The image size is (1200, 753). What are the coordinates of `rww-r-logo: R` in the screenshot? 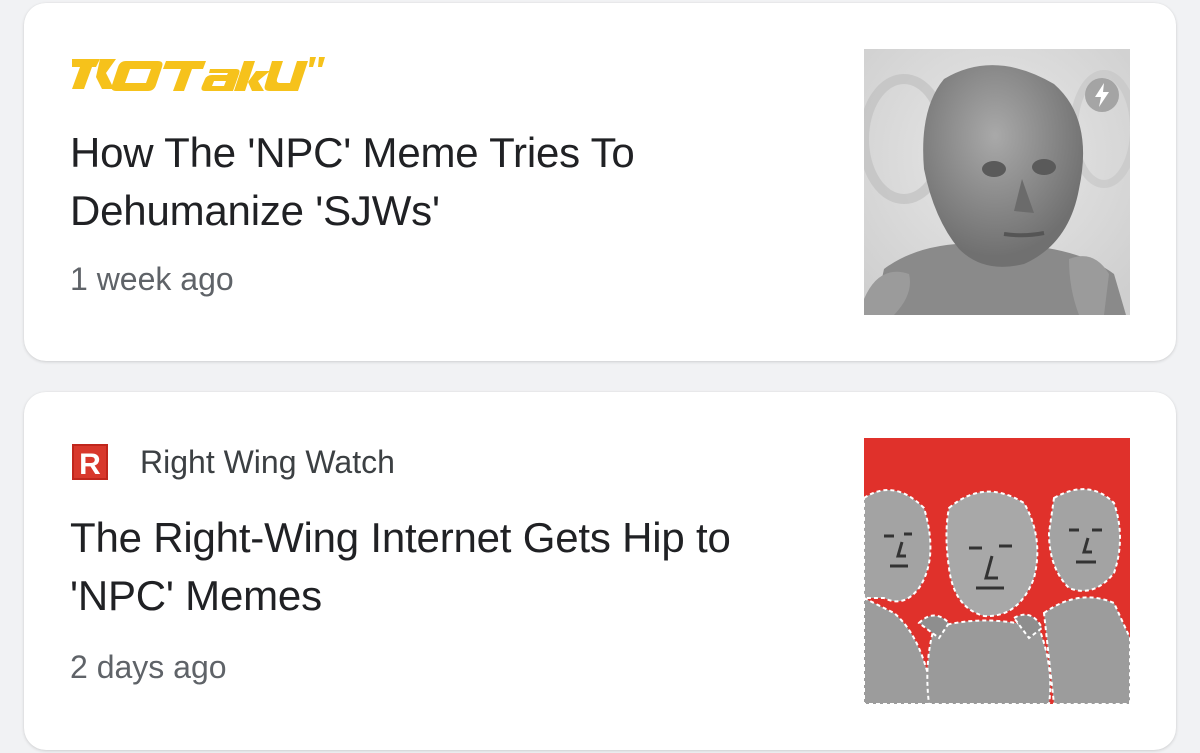 It's located at (90, 462).